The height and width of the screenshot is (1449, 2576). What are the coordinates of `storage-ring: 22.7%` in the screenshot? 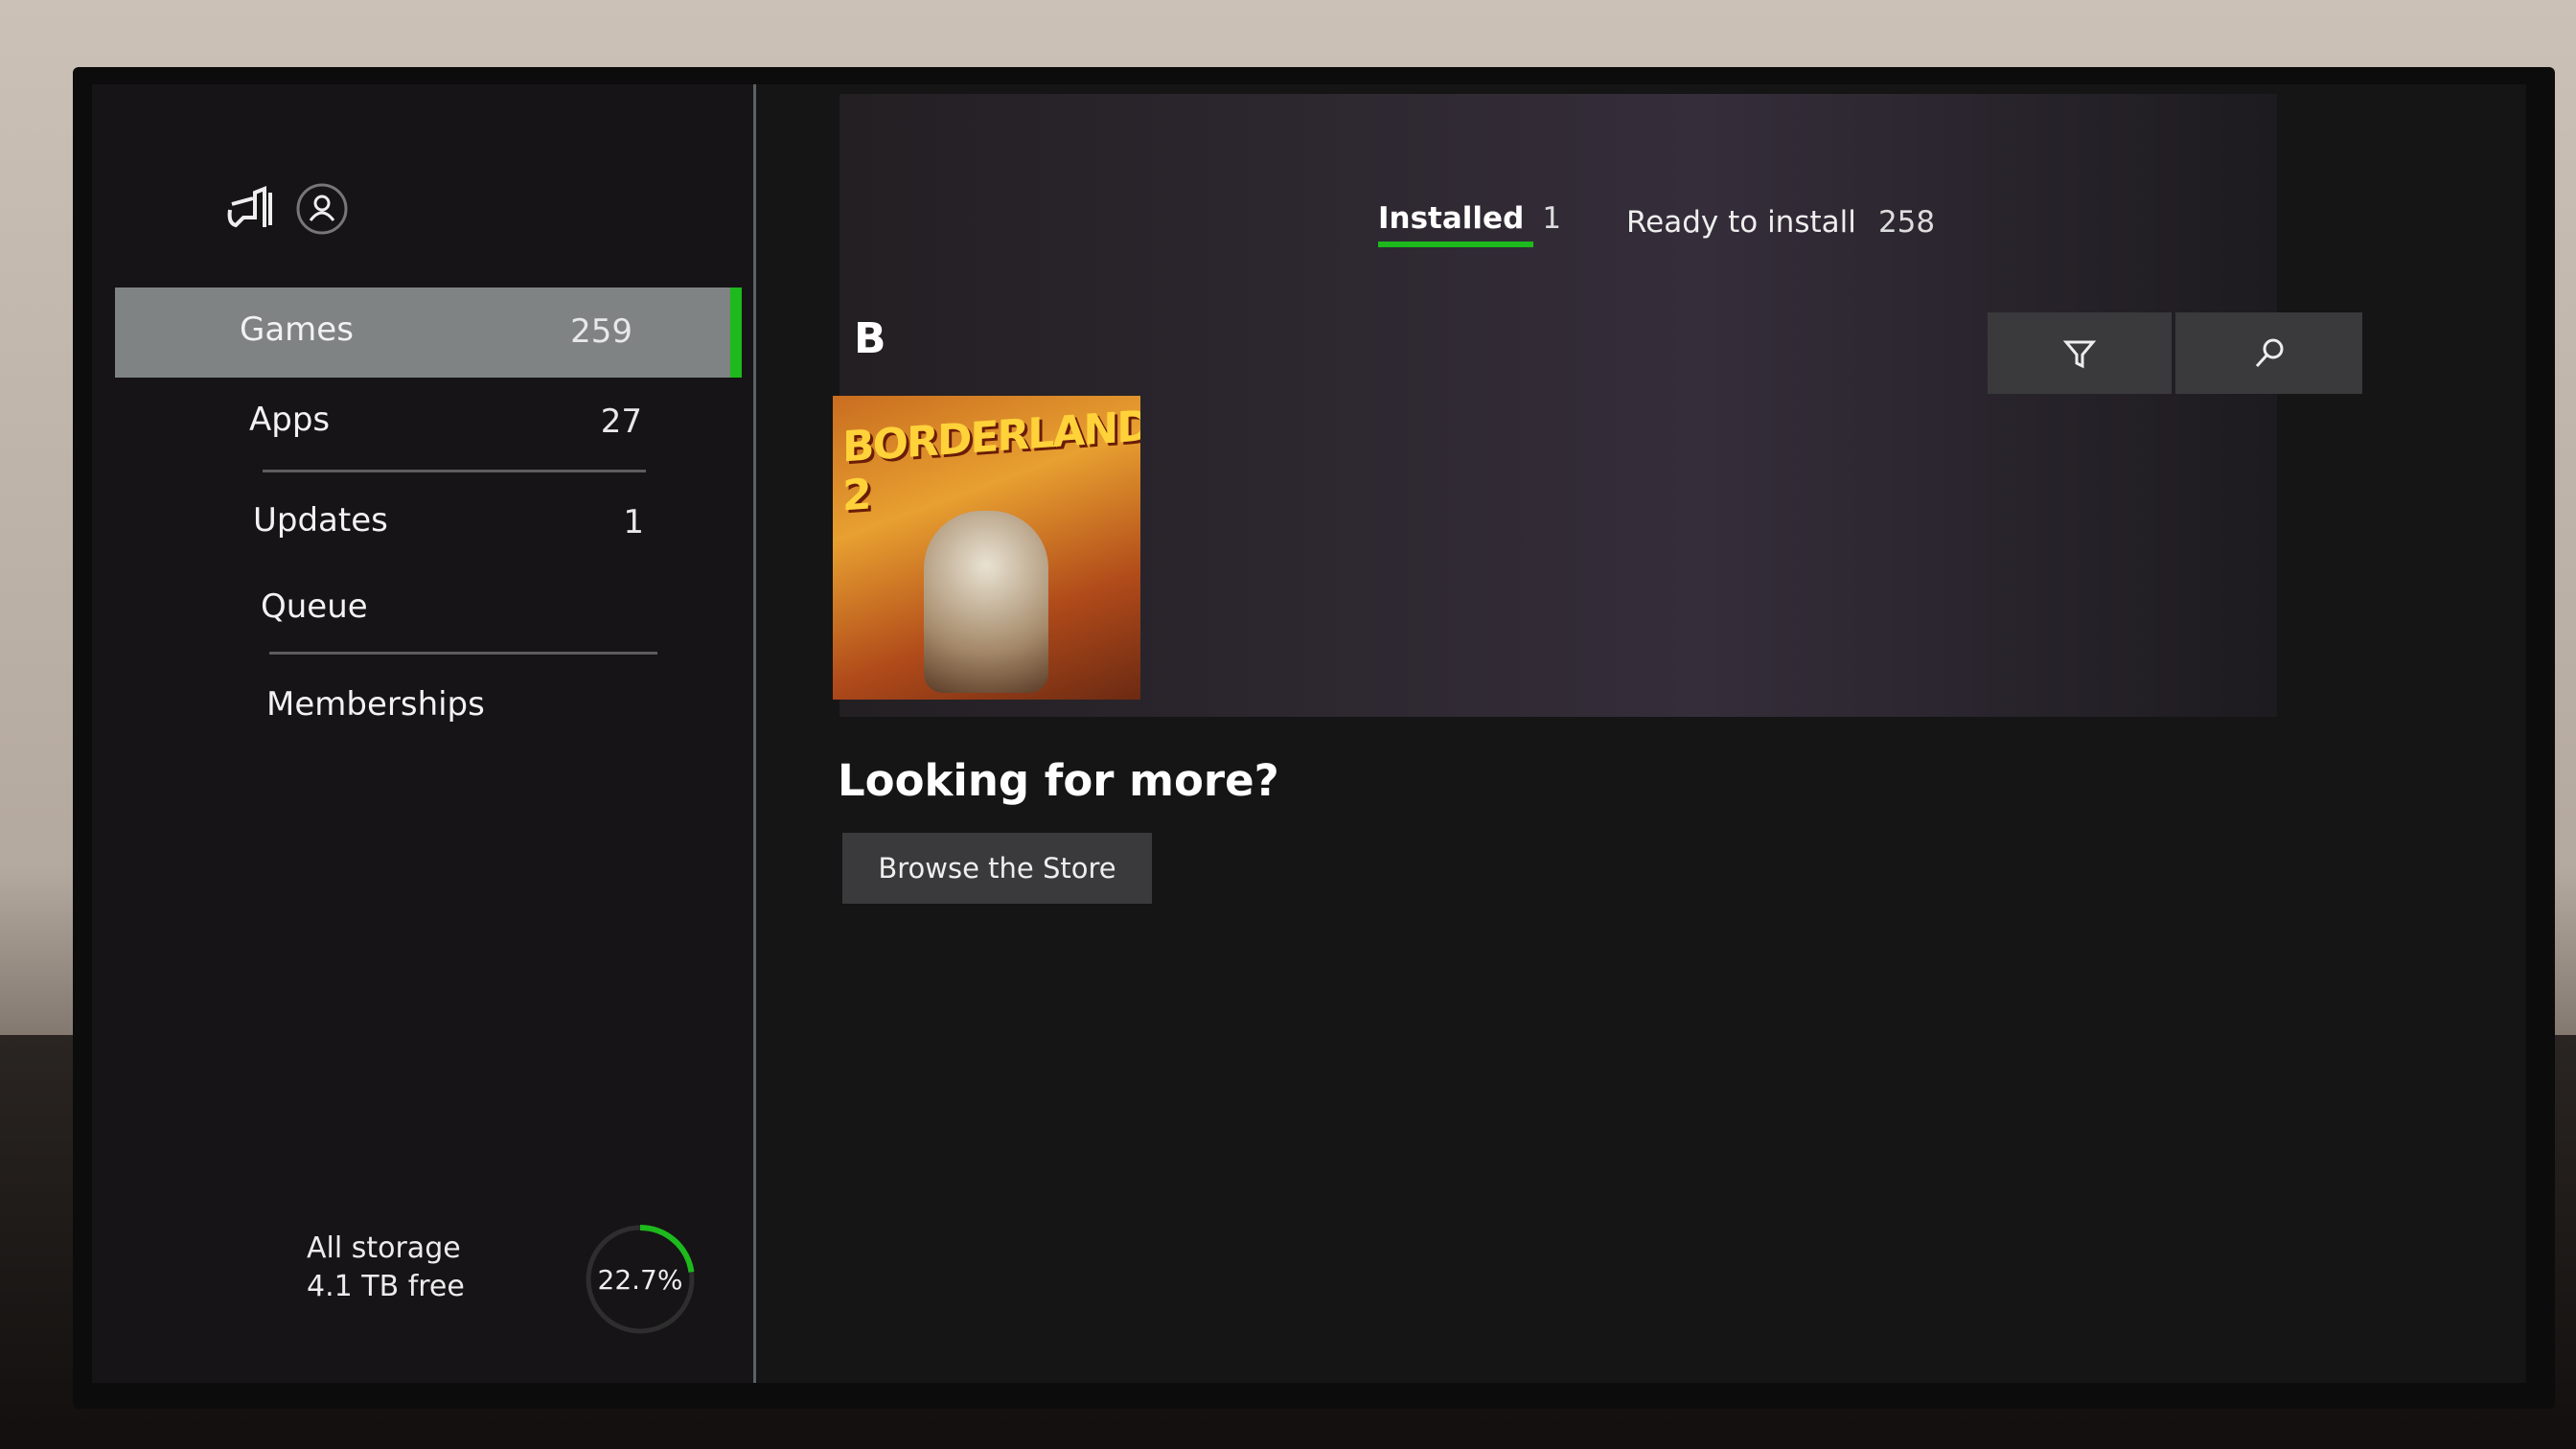 It's located at (640, 1279).